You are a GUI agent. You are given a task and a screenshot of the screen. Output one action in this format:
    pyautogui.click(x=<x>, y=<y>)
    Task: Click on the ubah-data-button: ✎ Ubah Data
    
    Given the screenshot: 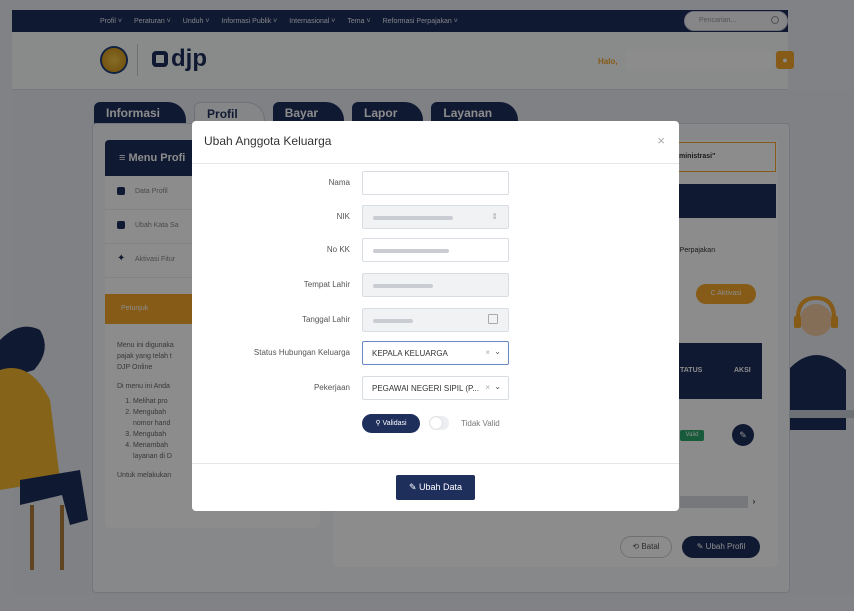 What is the action you would take?
    pyautogui.click(x=435, y=487)
    